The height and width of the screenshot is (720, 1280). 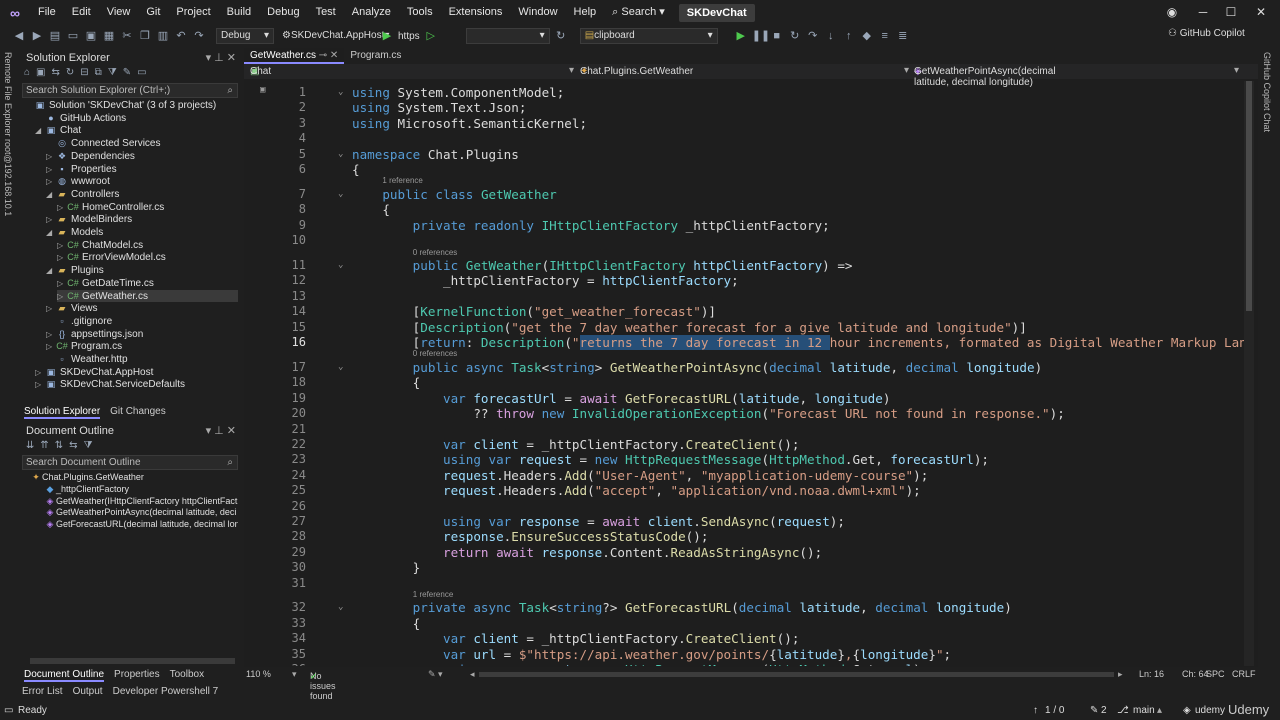 I want to click on outline-item: ◆ _httpClientFactory, so click(x=141, y=489).